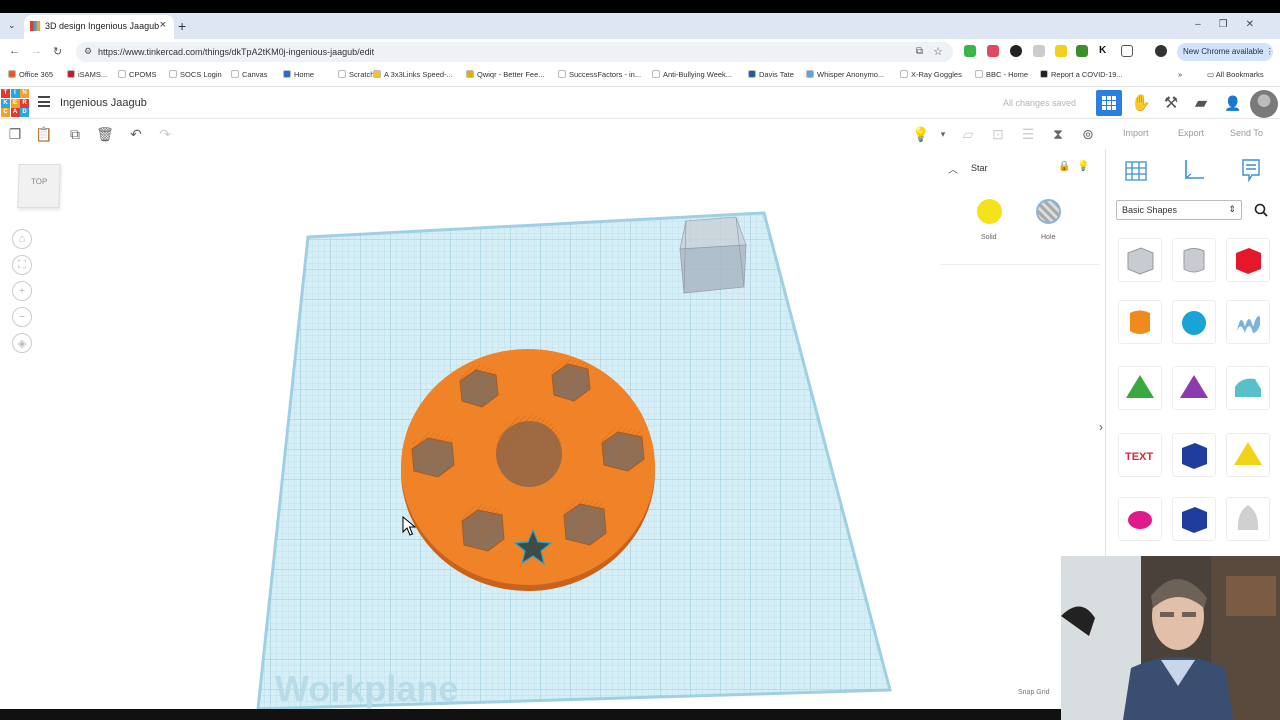 This screenshot has height=720, width=1280. Describe the element at coordinates (1028, 134) in the screenshot. I see `align-icon: ☰` at that location.